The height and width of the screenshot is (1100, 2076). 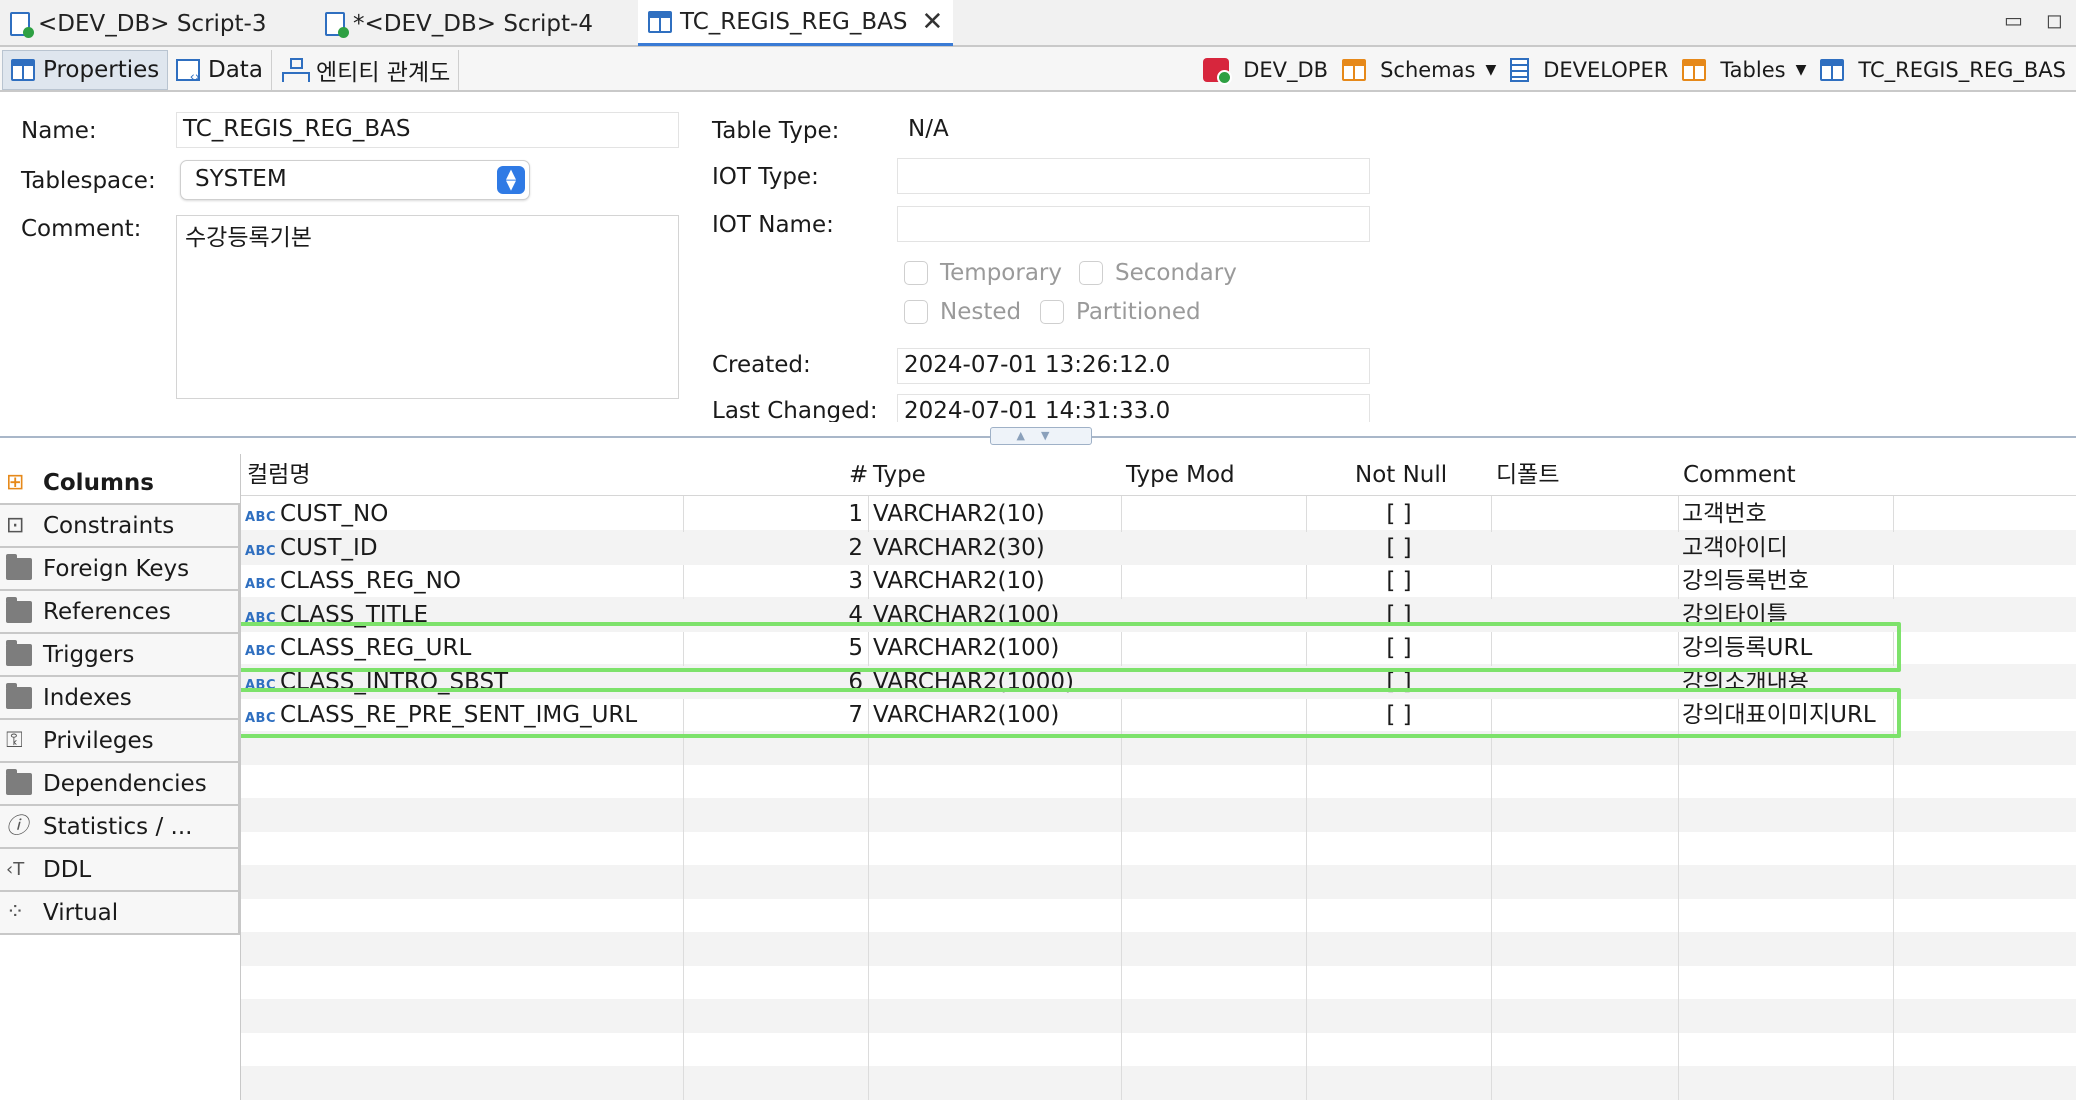 What do you see at coordinates (932, 22) in the screenshot?
I see `close-icon: ✕` at bounding box center [932, 22].